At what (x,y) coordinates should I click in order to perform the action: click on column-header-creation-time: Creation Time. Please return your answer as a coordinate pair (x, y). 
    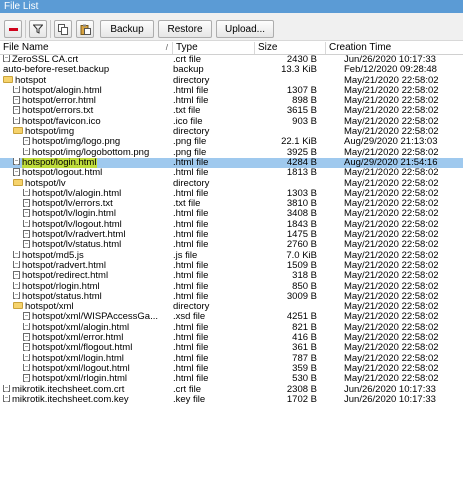
    Looking at the image, I should click on (394, 48).